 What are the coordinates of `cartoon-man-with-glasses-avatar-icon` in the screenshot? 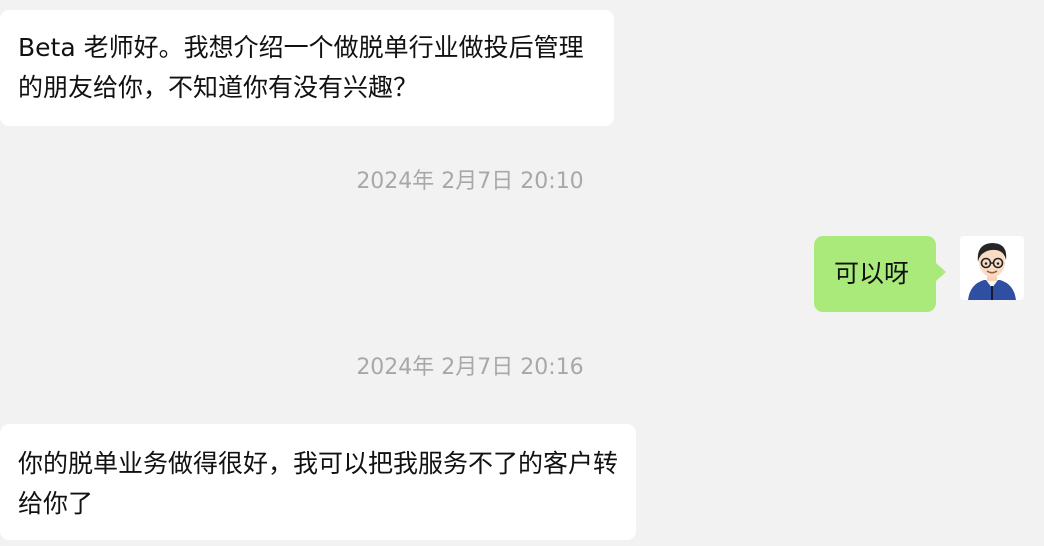 It's located at (992, 271).